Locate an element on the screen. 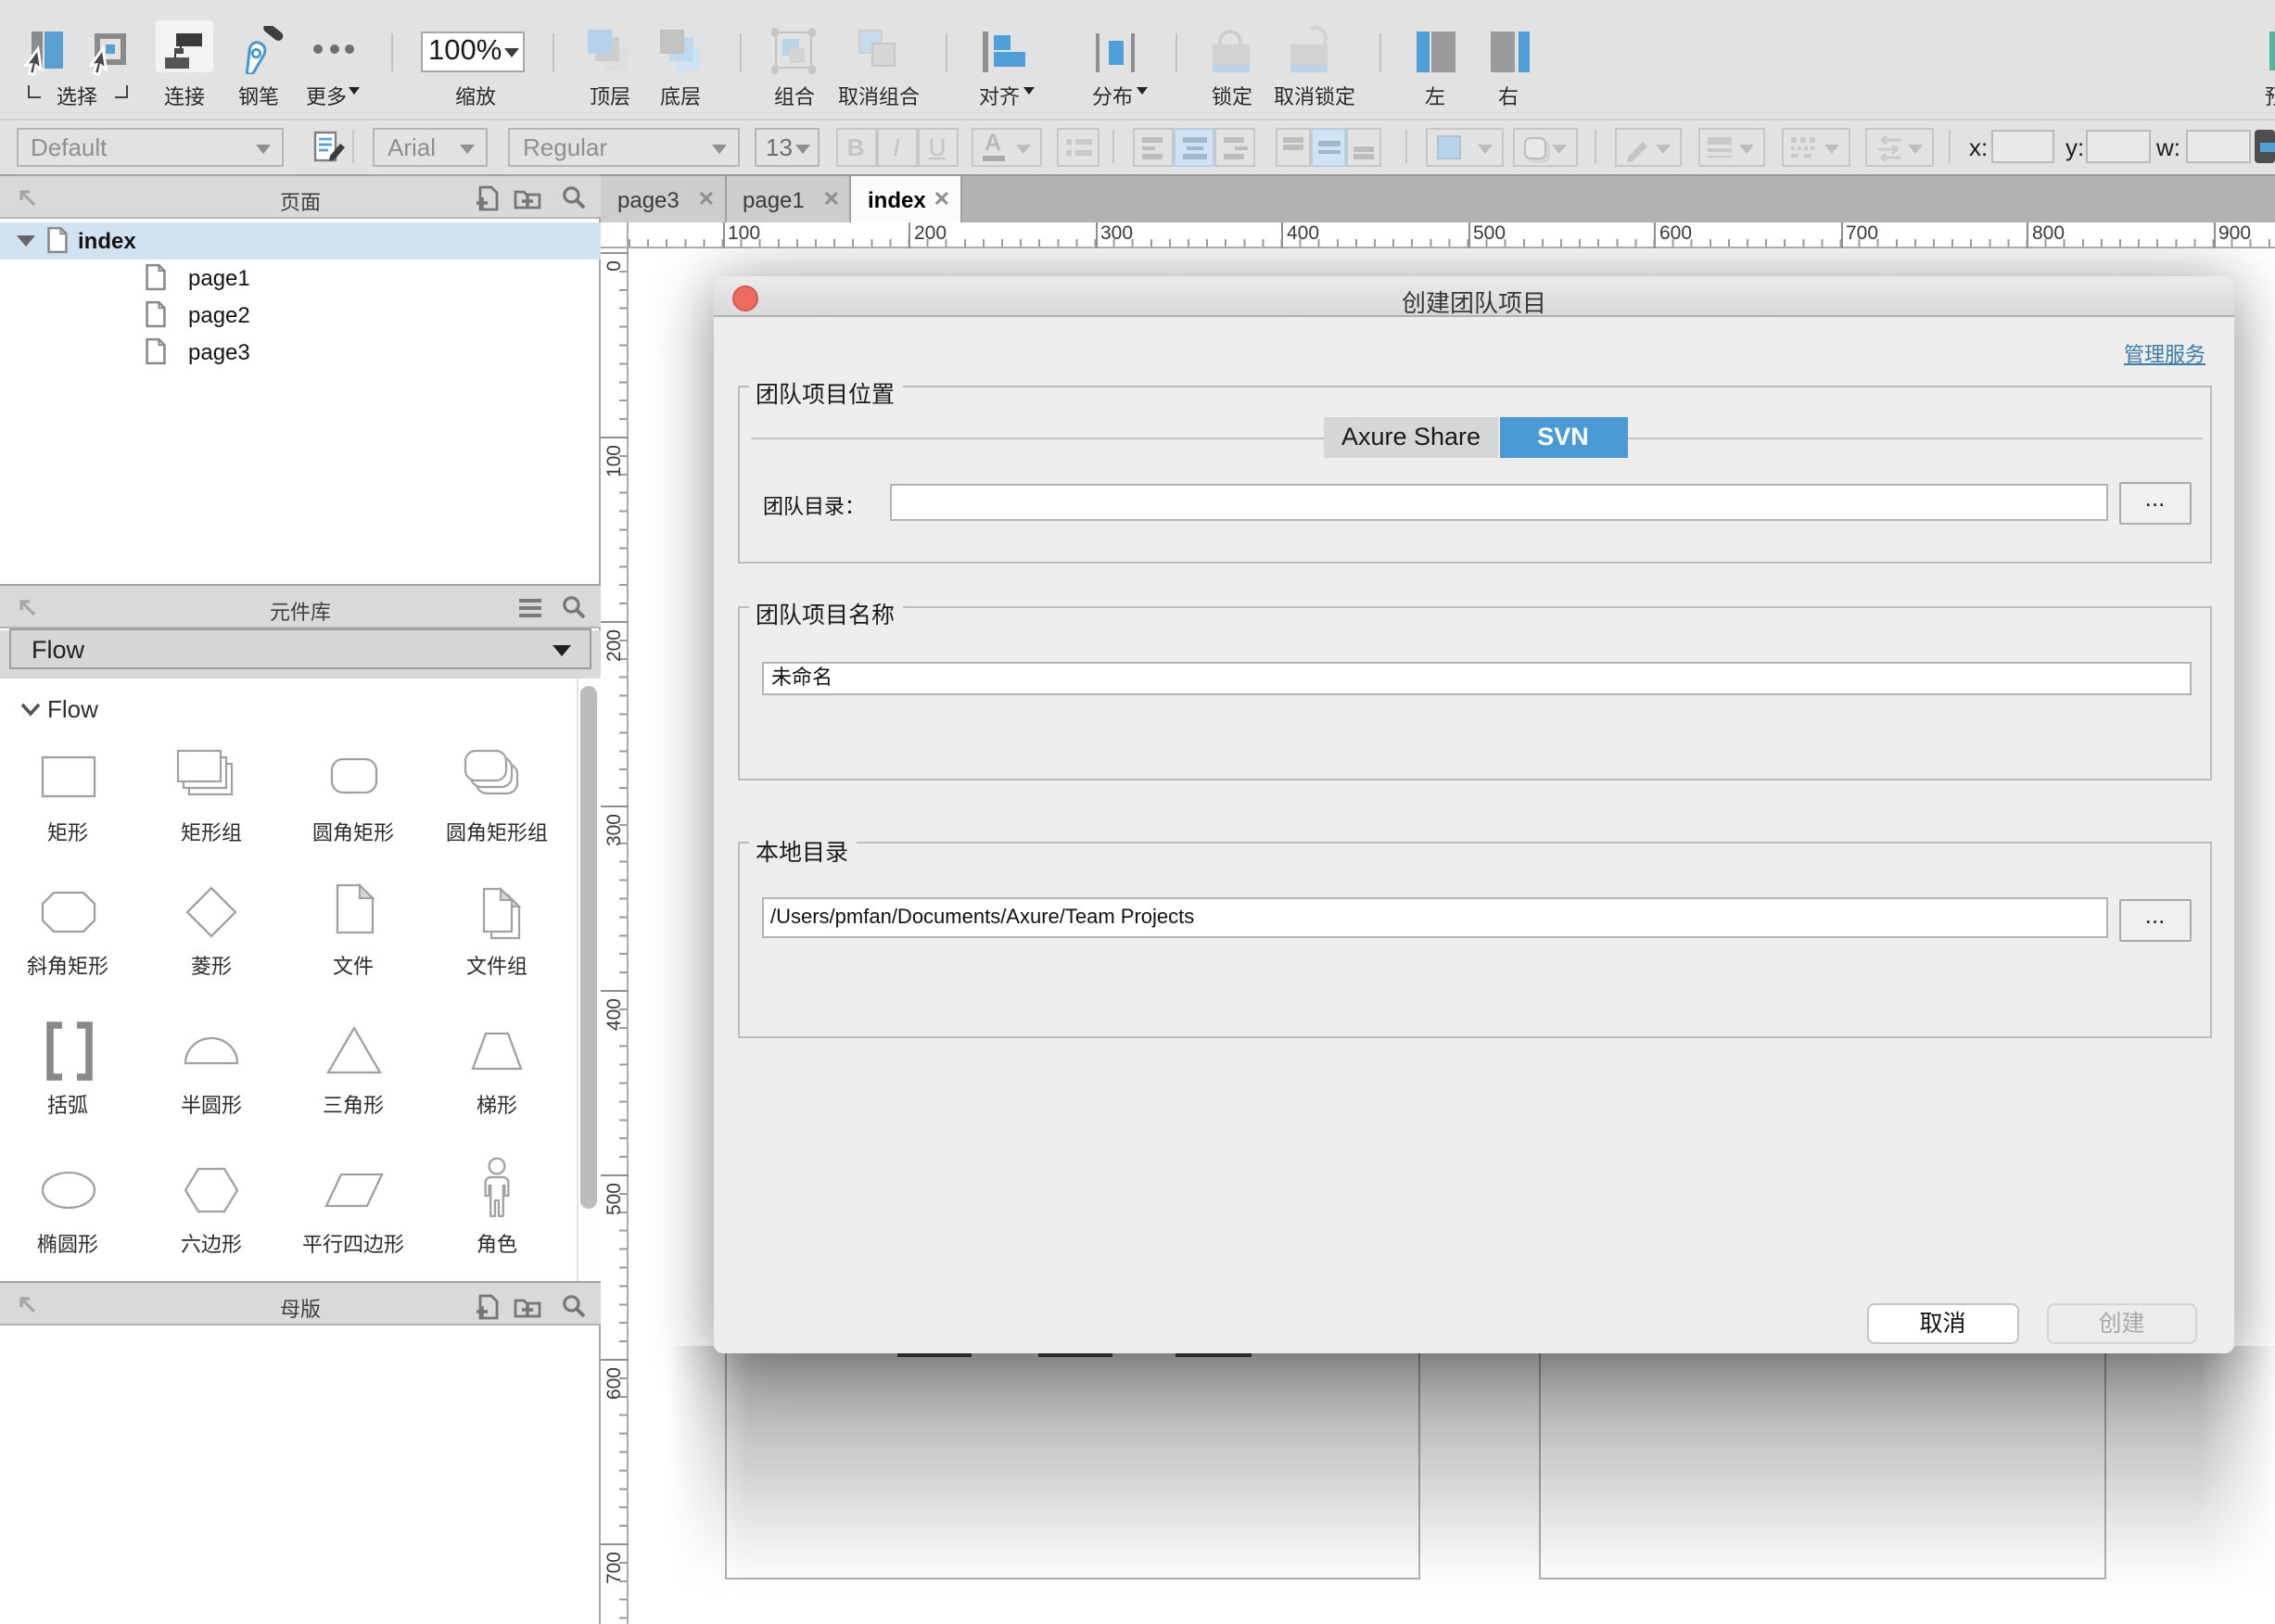 This screenshot has width=2275, height=1624. svg-text: 700 is located at coordinates (614, 1568).